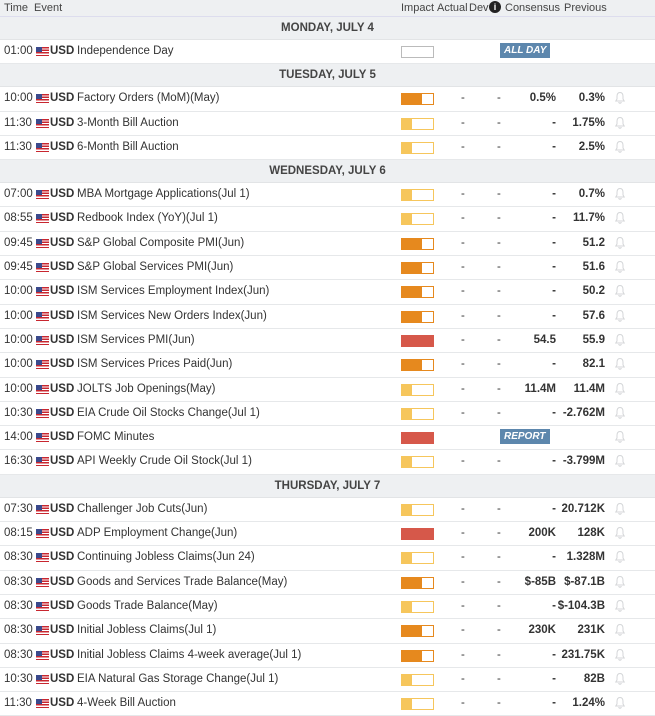 The height and width of the screenshot is (716, 655). I want to click on actual-value: -, so click(463, 218).